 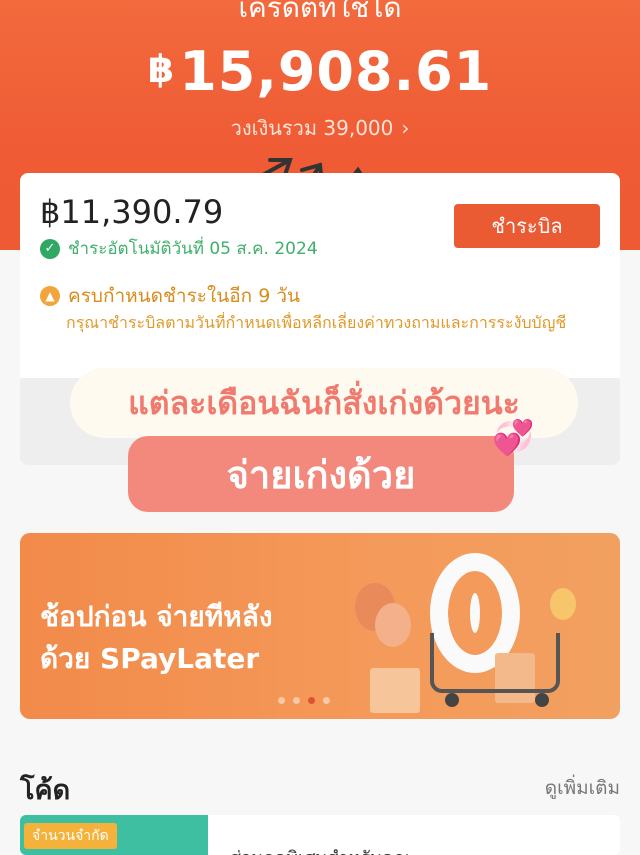 What do you see at coordinates (50, 296) in the screenshot?
I see `bell-icon: ▲` at bounding box center [50, 296].